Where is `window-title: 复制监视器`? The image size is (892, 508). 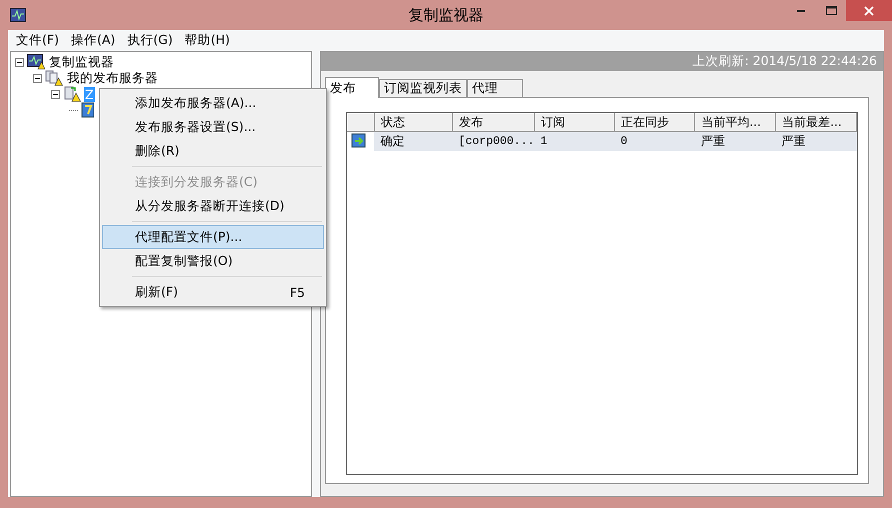 window-title: 复制监视器 is located at coordinates (446, 15).